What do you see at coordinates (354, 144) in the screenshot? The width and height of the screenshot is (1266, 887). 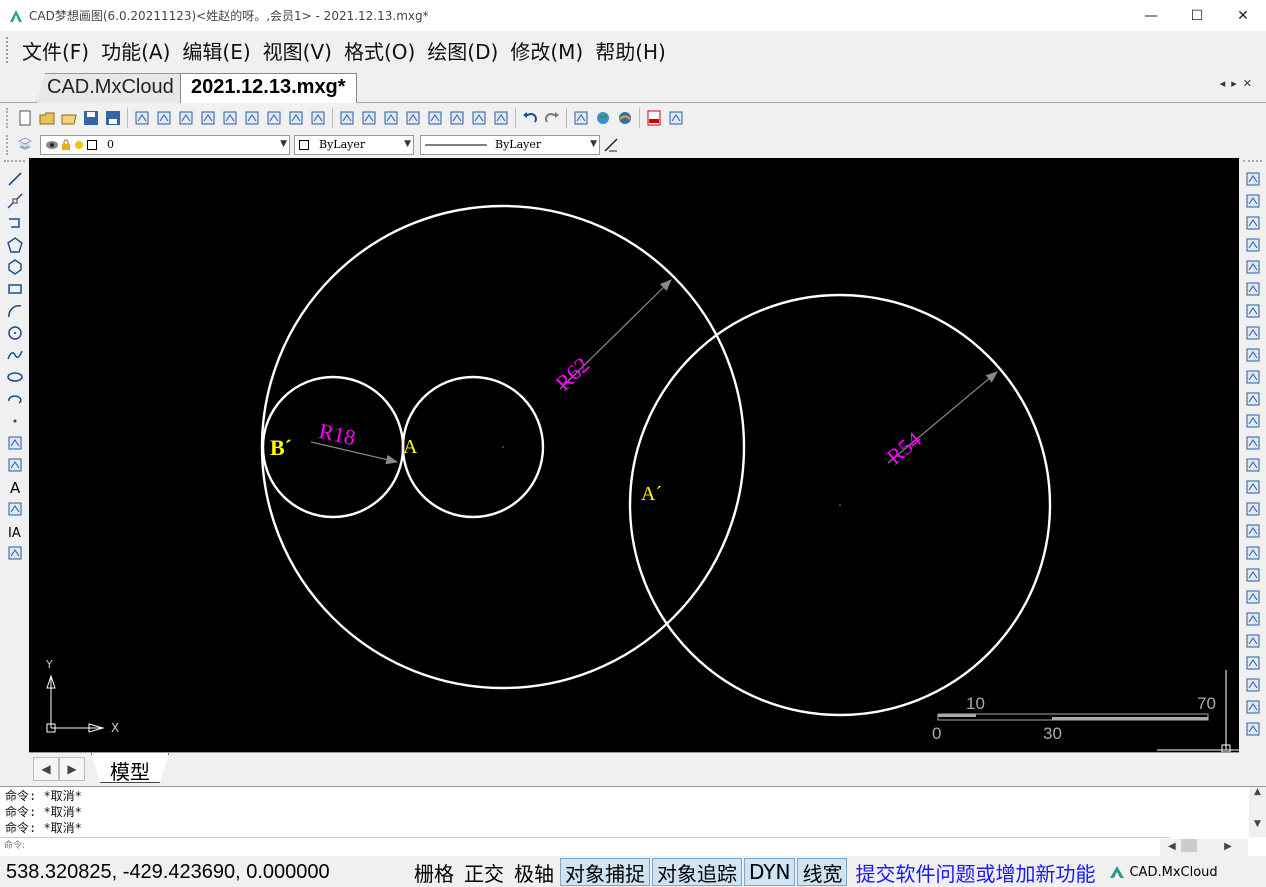 I see `color-dropdown: ByLayer ▼` at bounding box center [354, 144].